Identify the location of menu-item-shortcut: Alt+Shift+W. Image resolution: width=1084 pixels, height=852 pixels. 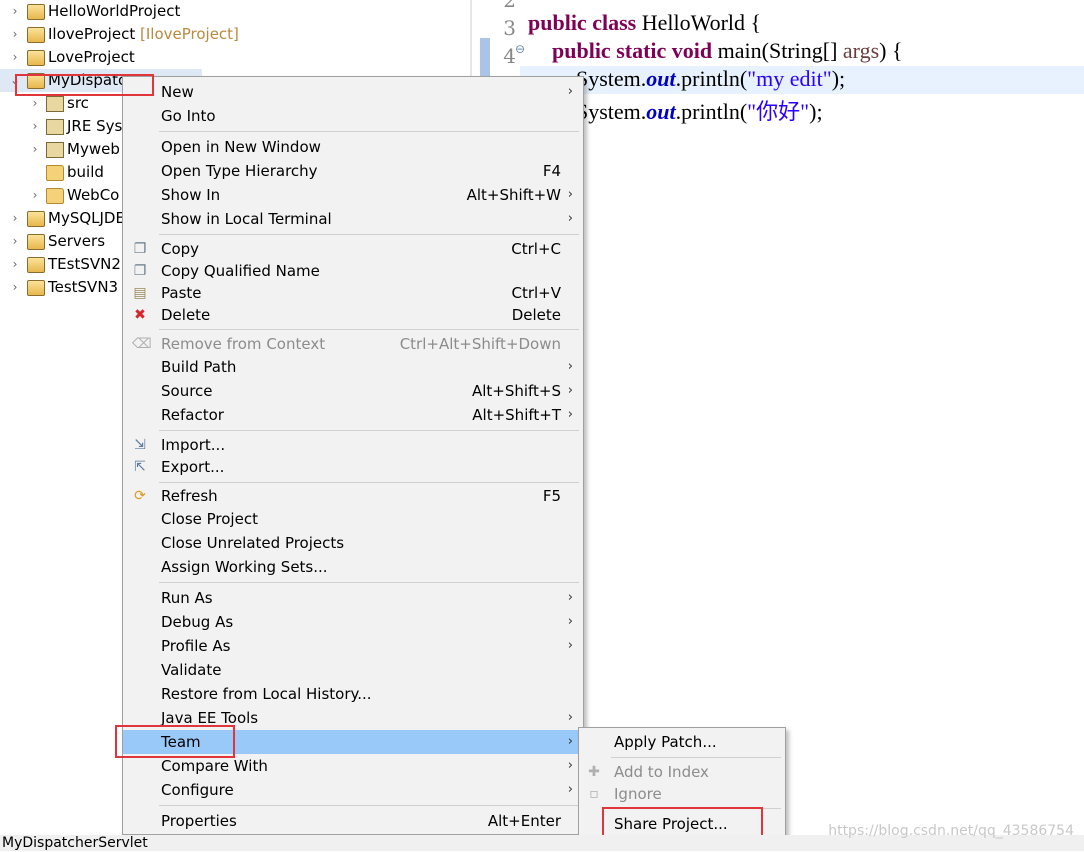
(513, 195).